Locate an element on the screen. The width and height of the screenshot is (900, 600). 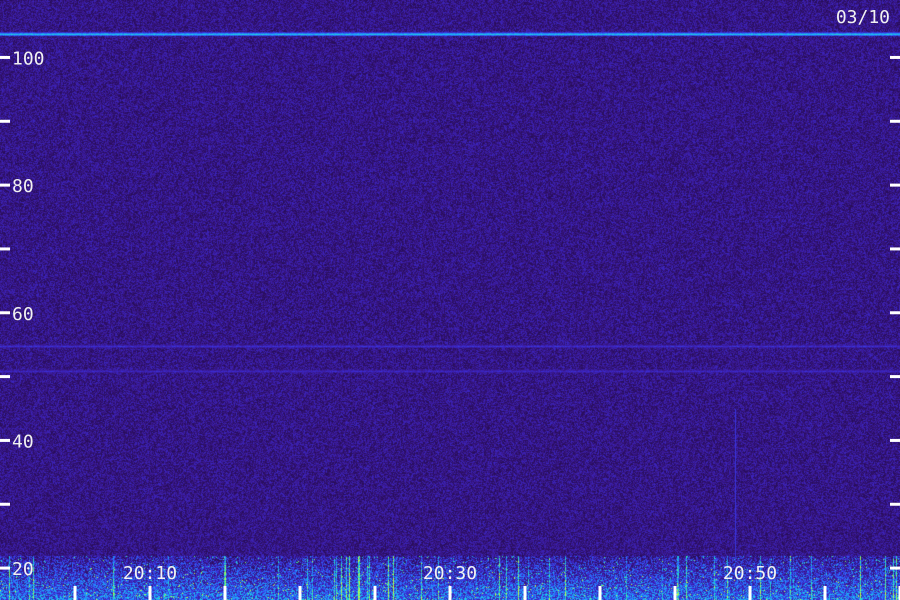
y-tick-label-100: 100 is located at coordinates (28, 58).